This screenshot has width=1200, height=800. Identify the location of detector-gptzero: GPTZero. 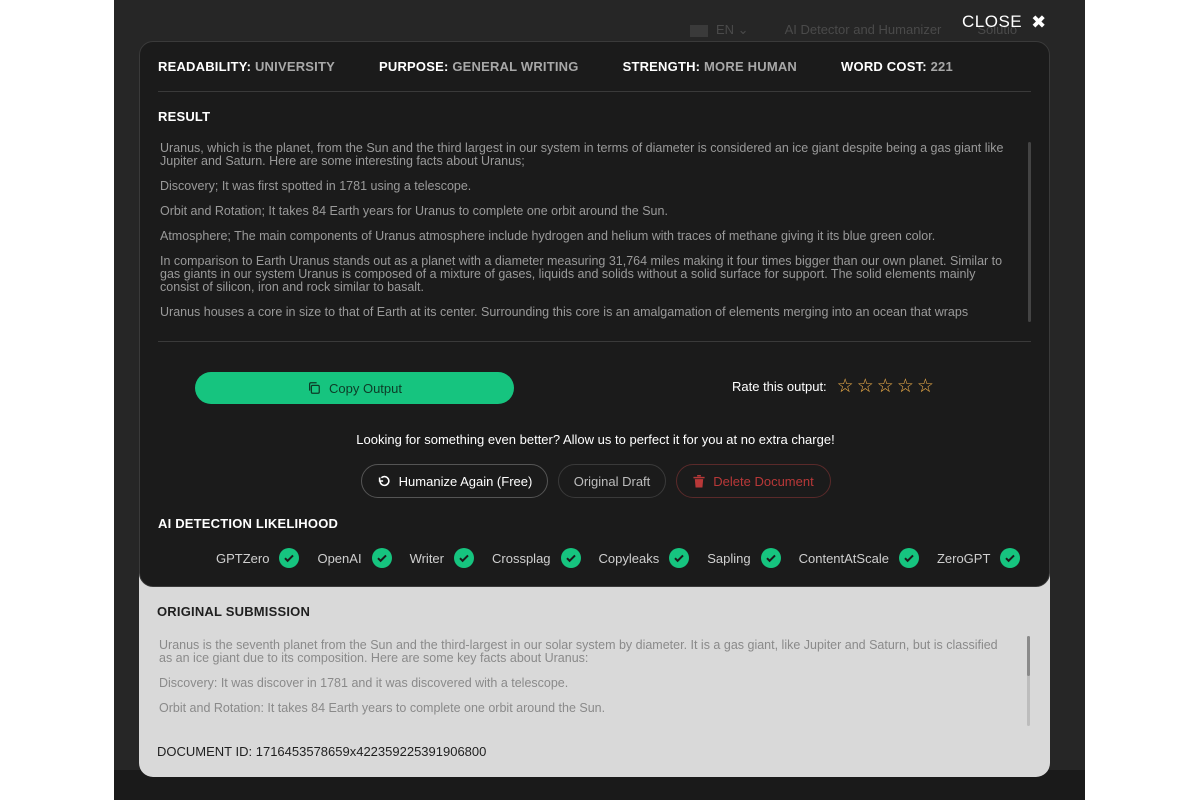
(258, 558).